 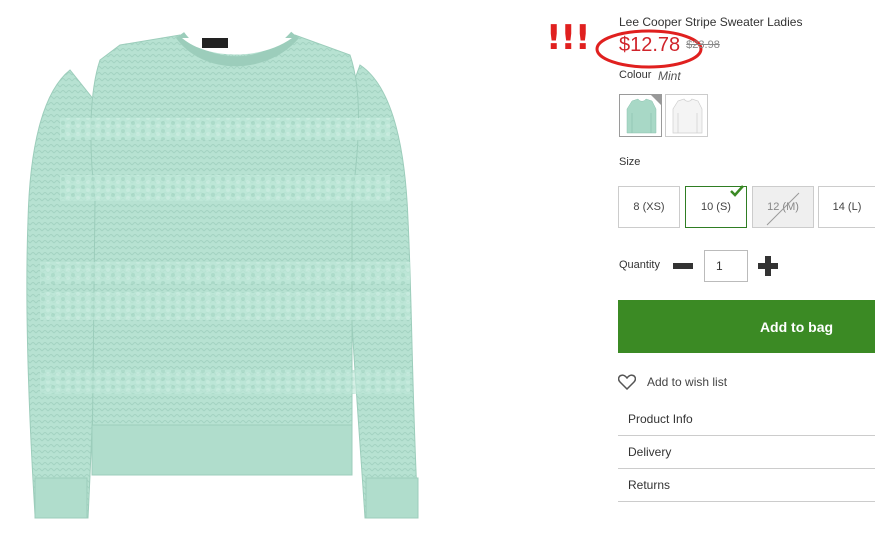 I want to click on plus-icon, so click(x=768, y=266).